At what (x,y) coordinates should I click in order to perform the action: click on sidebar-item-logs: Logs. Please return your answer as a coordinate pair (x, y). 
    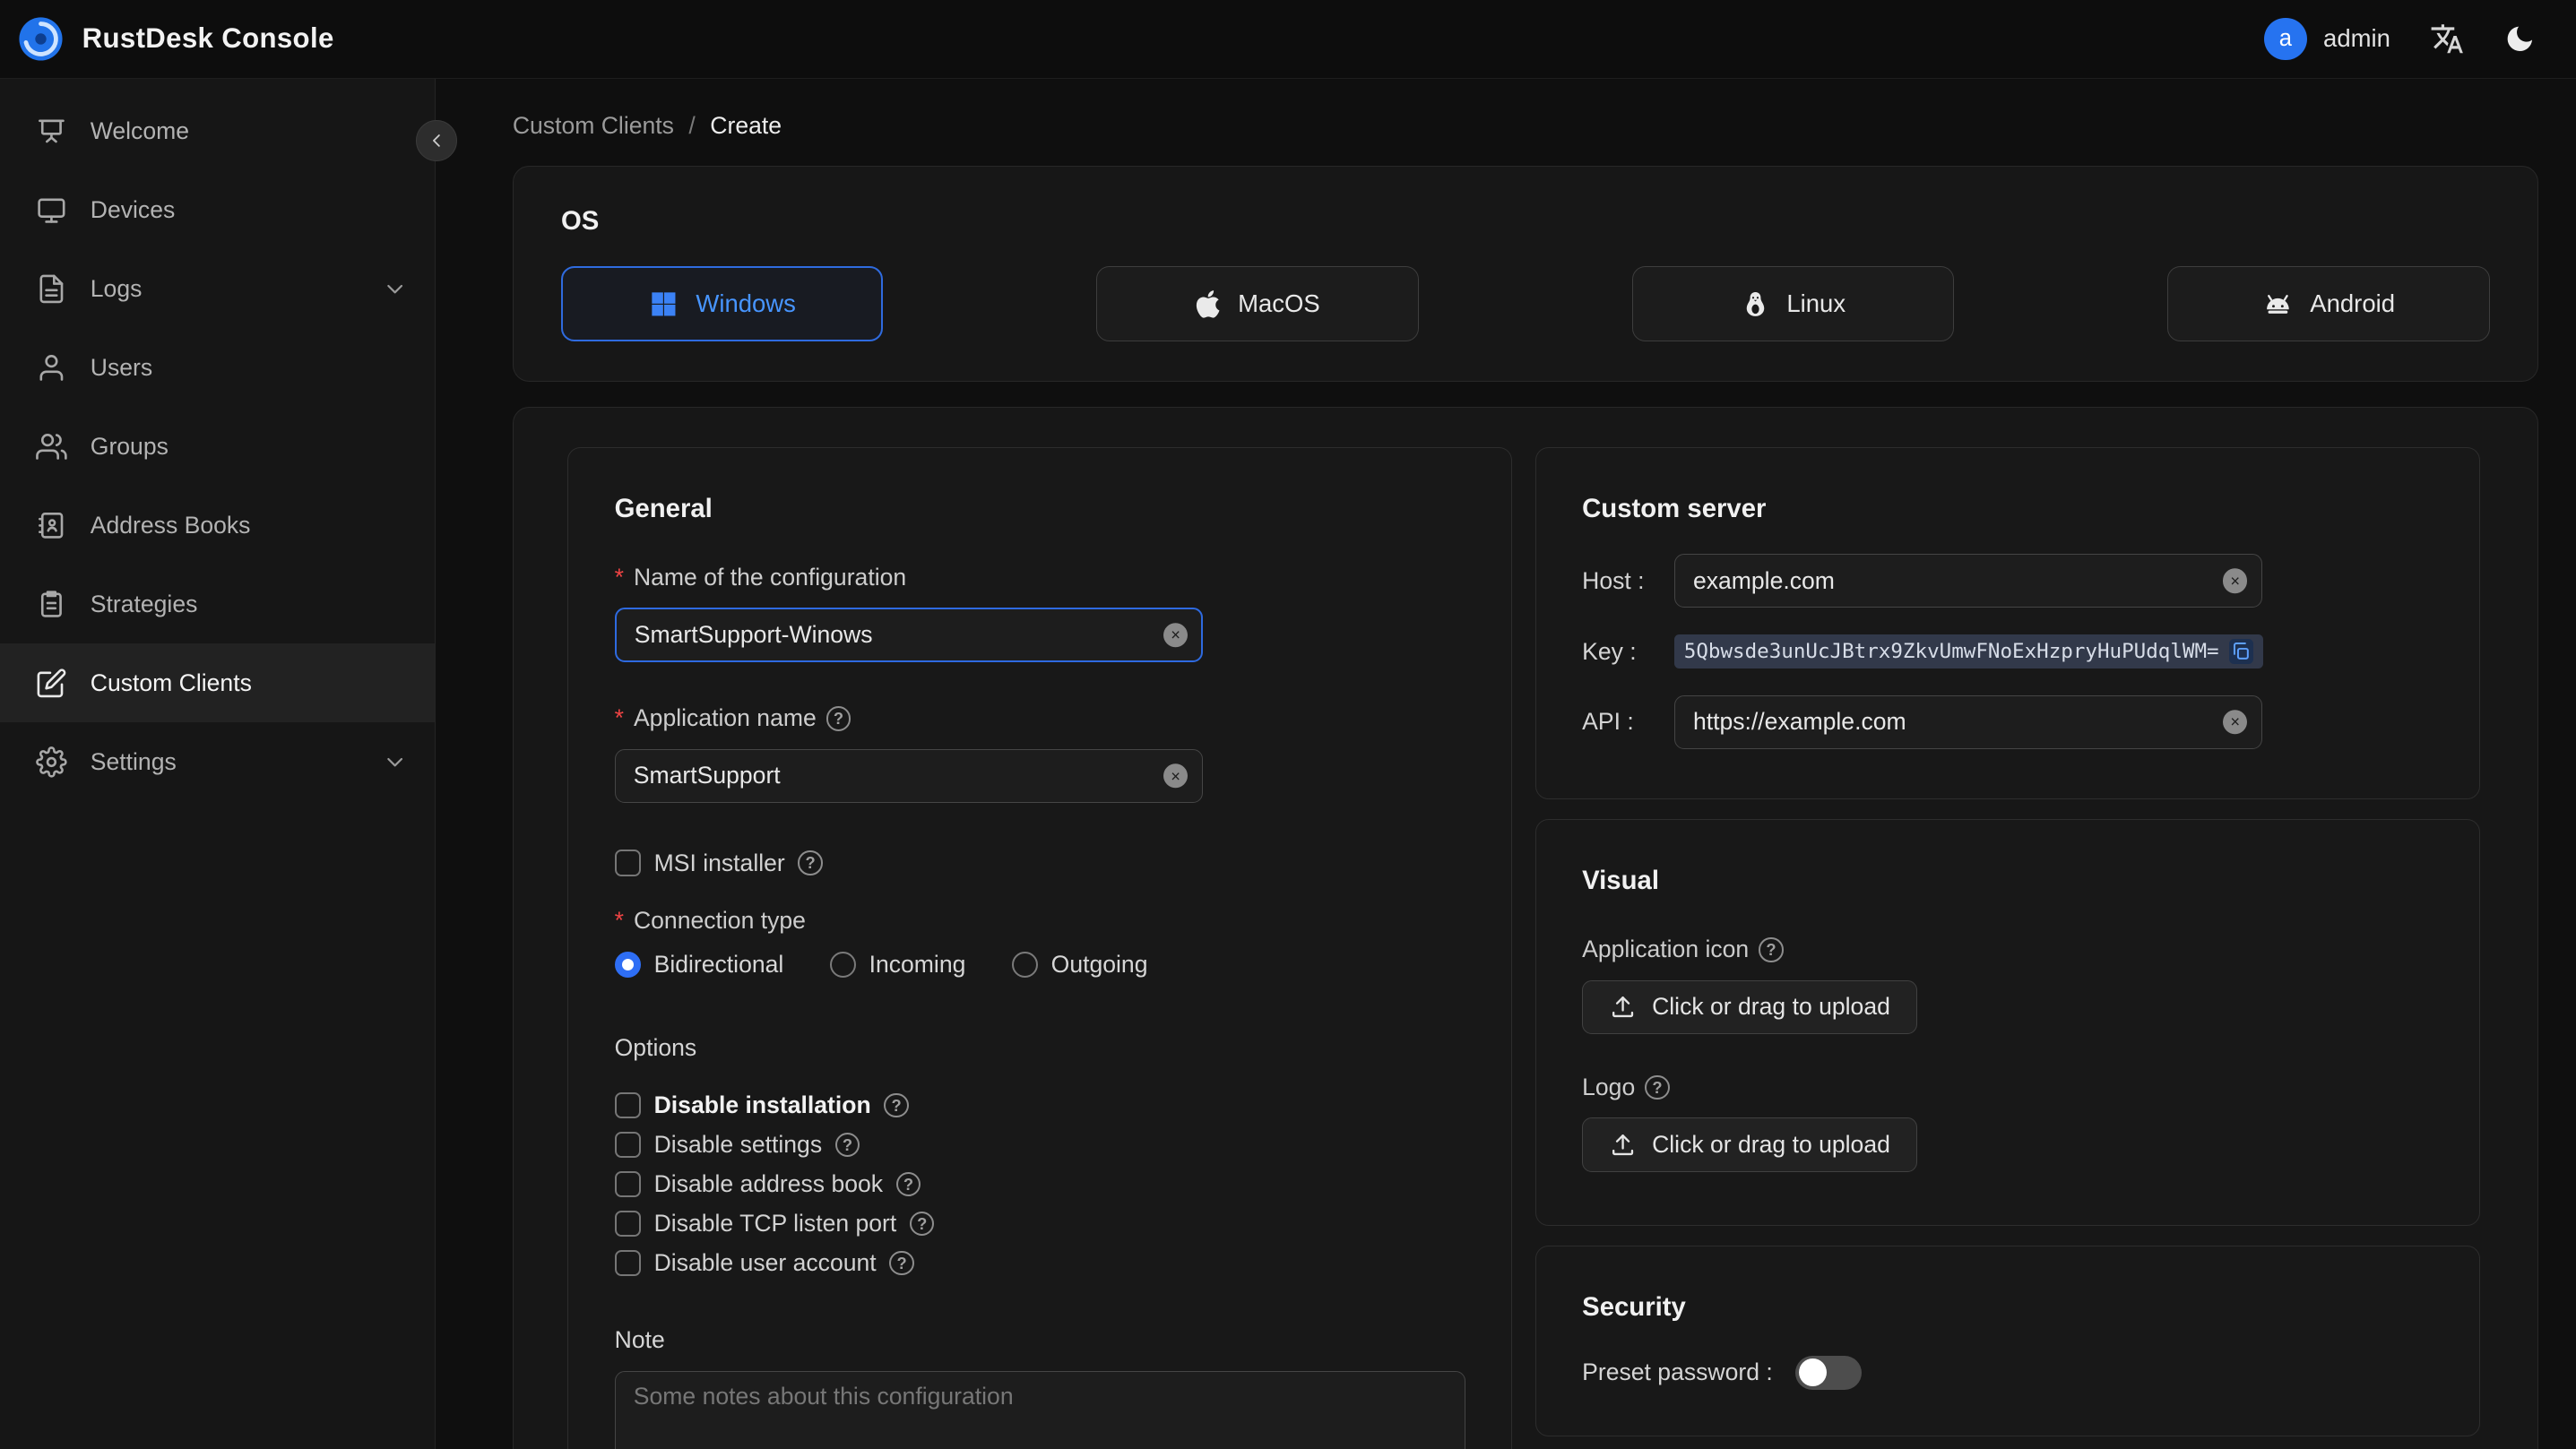
    Looking at the image, I should click on (217, 289).